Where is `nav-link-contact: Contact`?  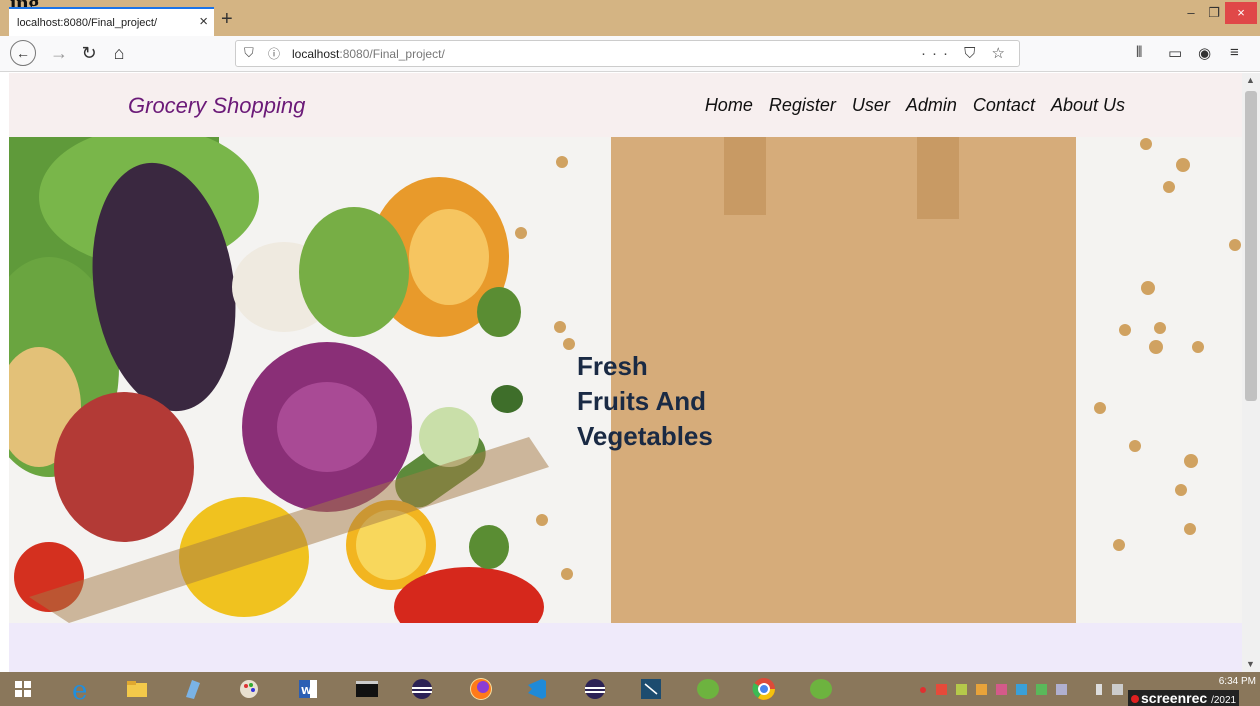 nav-link-contact: Contact is located at coordinates (1004, 105).